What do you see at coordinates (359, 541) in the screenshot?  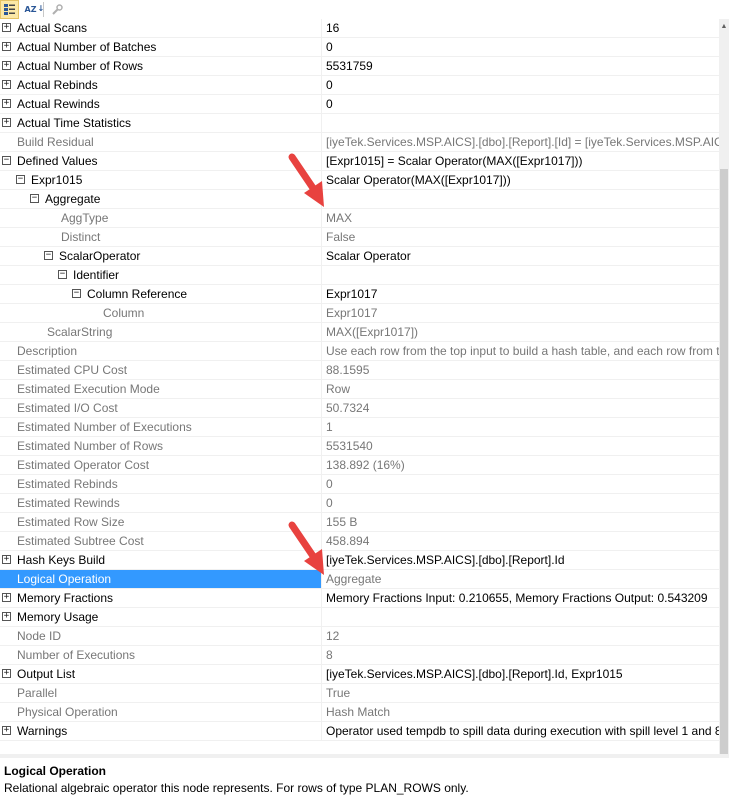 I see `property-row: Estimated Subtree Cost 458.894` at bounding box center [359, 541].